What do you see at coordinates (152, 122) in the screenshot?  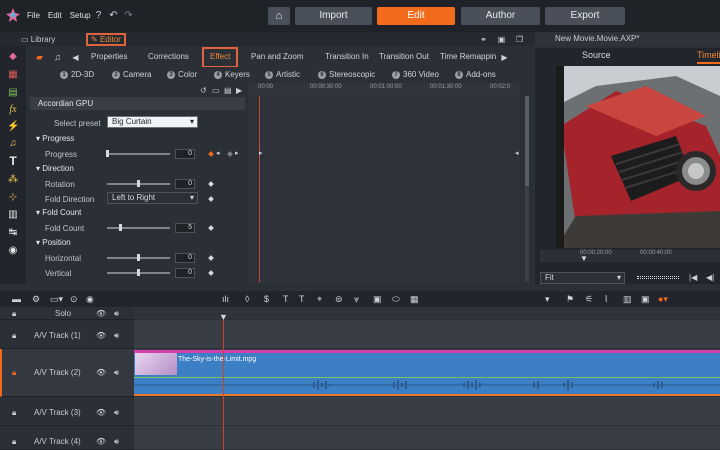 I see `preset-select: Big Curtain ▾` at bounding box center [152, 122].